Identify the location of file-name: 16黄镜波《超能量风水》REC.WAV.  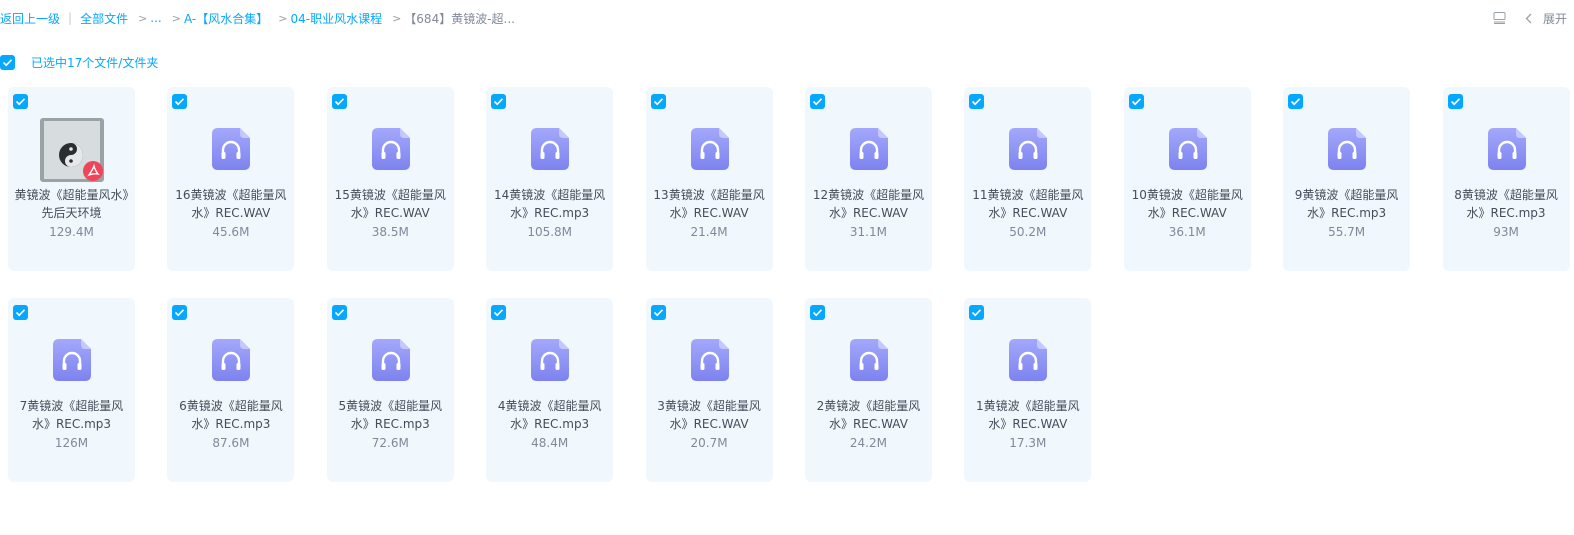
(230, 204).